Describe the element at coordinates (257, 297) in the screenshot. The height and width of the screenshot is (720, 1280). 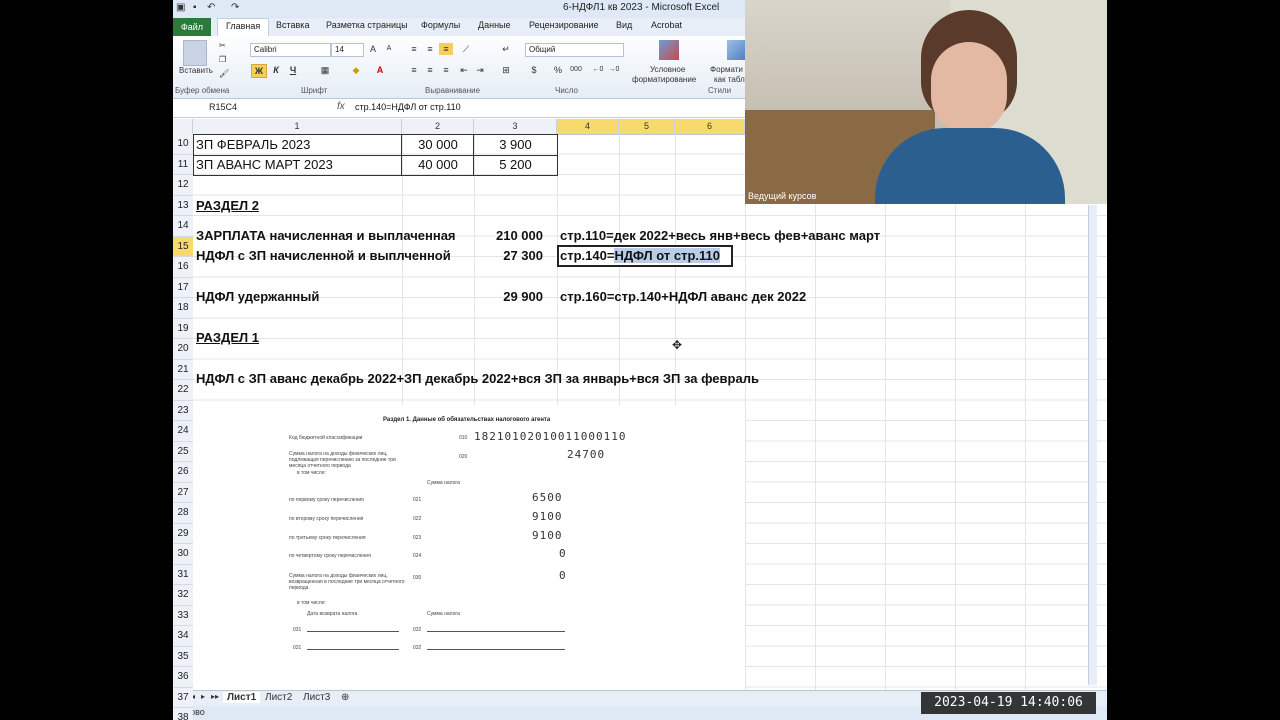
I see `cell-r17c1: НДФЛ удержанный` at that location.